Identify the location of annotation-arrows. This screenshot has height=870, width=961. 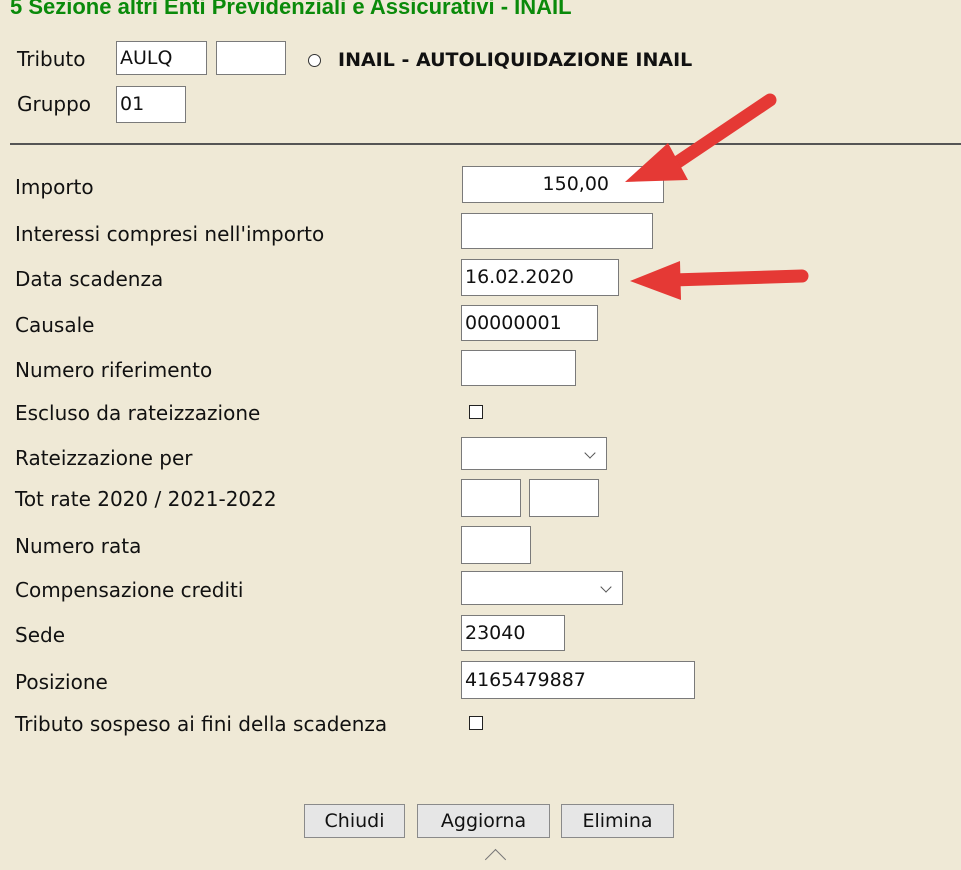
(717, 196).